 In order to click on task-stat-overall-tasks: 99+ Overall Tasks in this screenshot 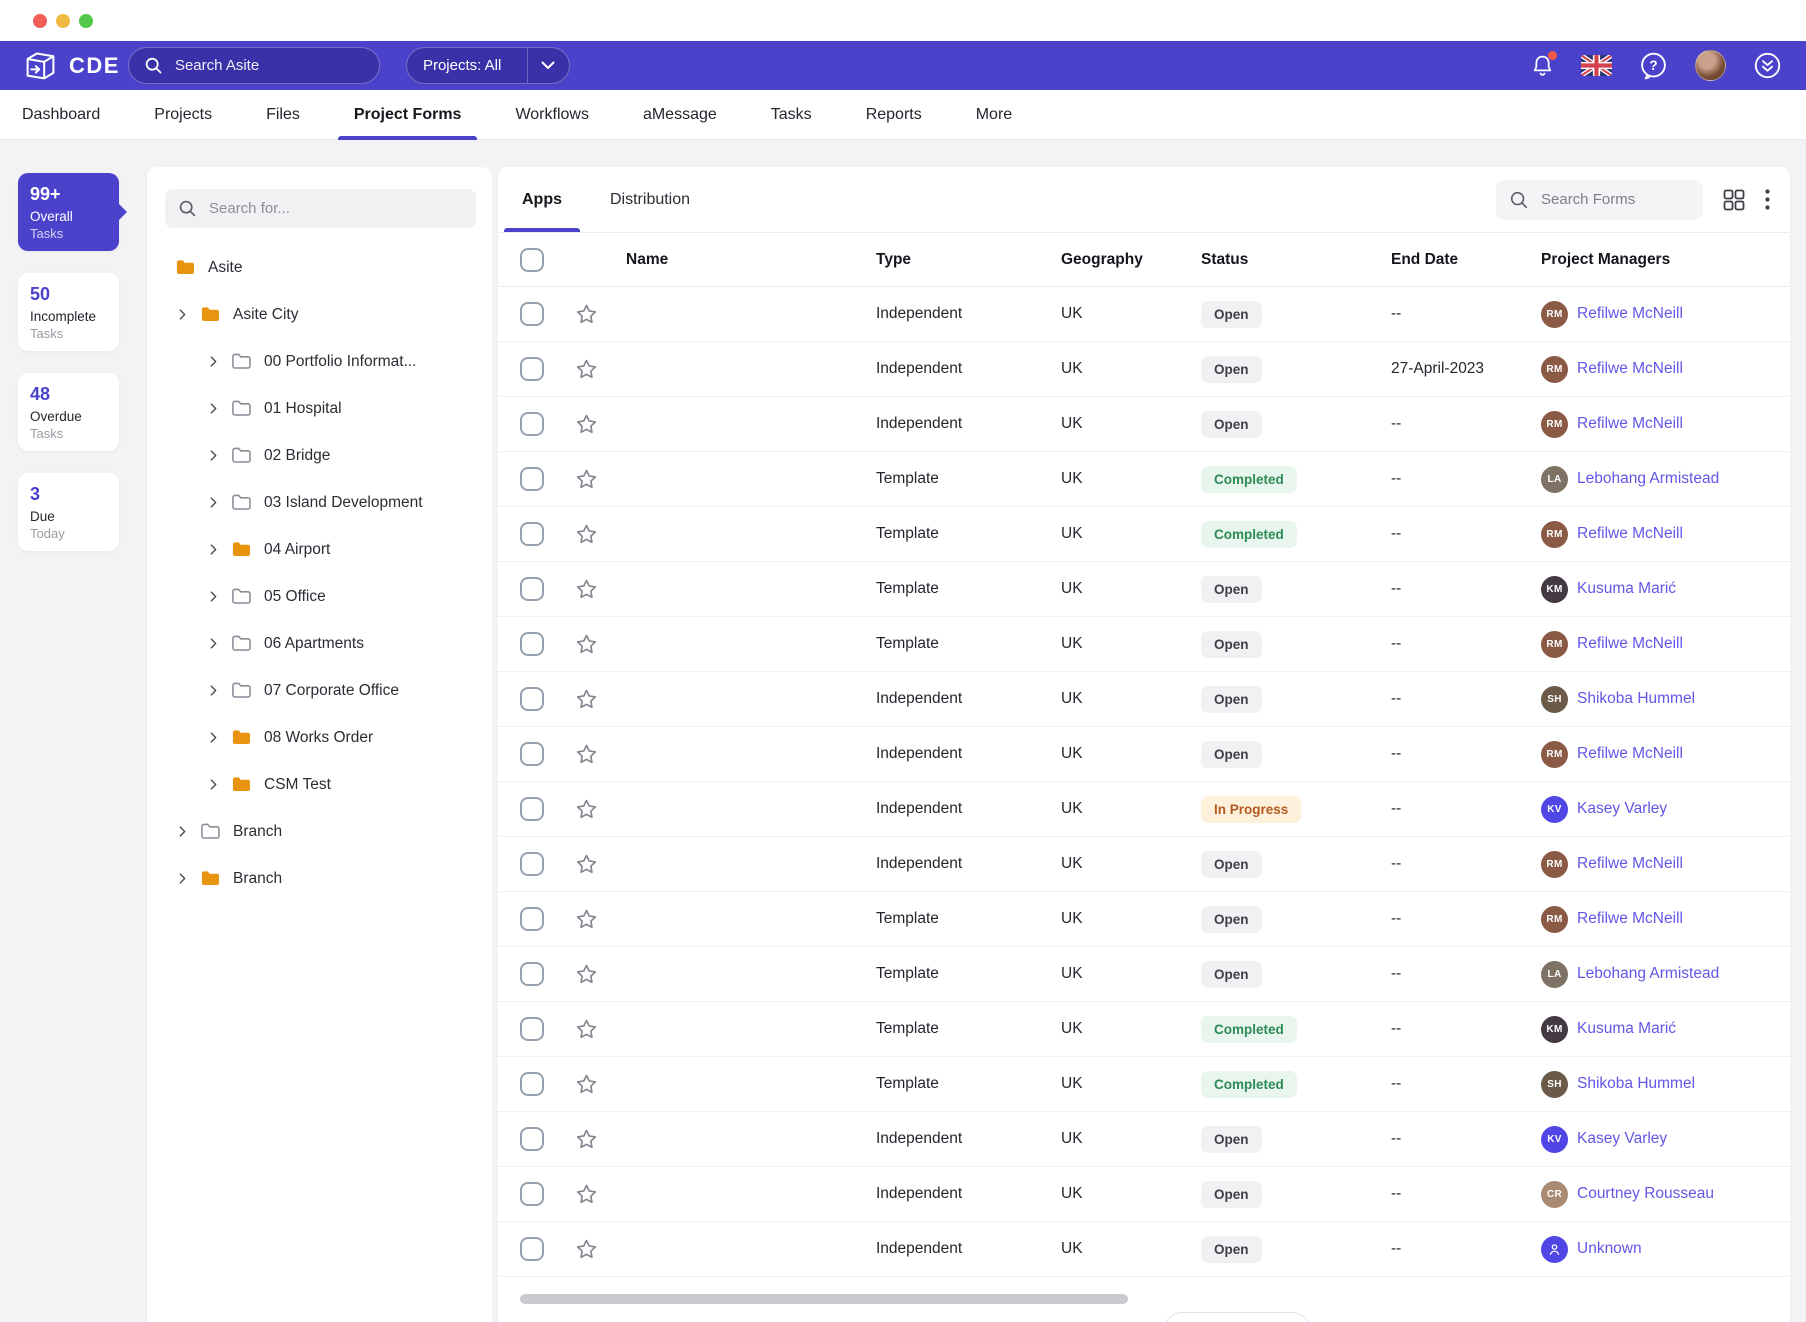, I will do `click(72, 212)`.